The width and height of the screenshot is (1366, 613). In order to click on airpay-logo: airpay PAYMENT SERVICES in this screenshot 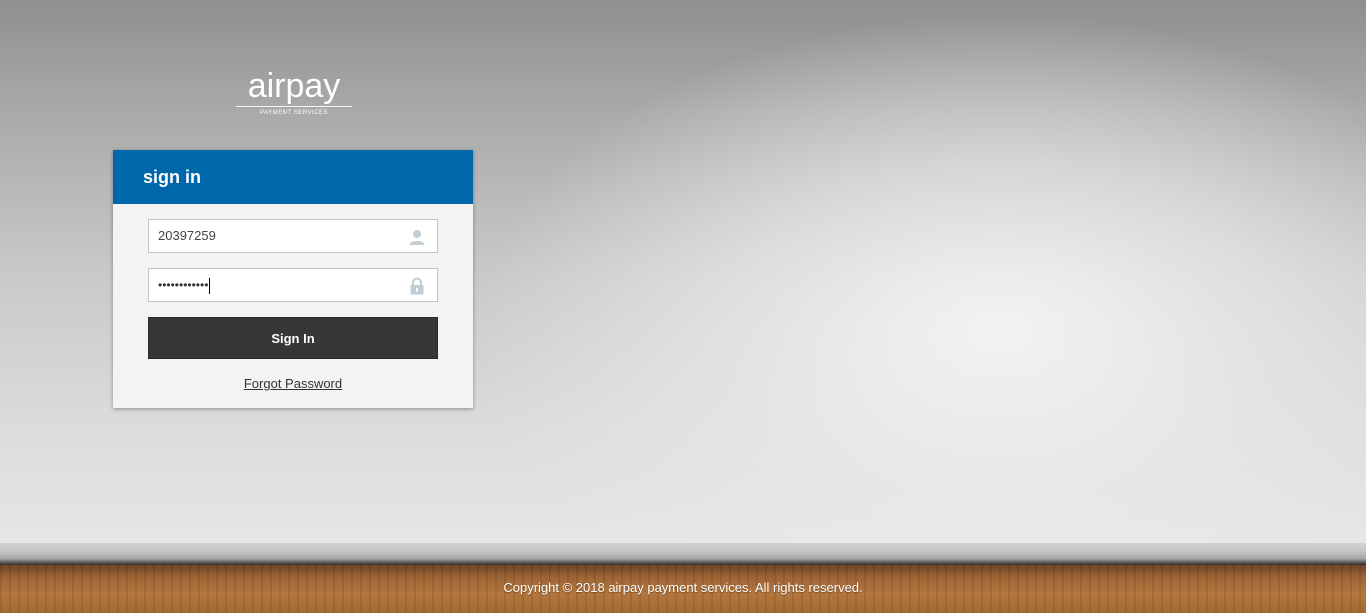, I will do `click(294, 92)`.